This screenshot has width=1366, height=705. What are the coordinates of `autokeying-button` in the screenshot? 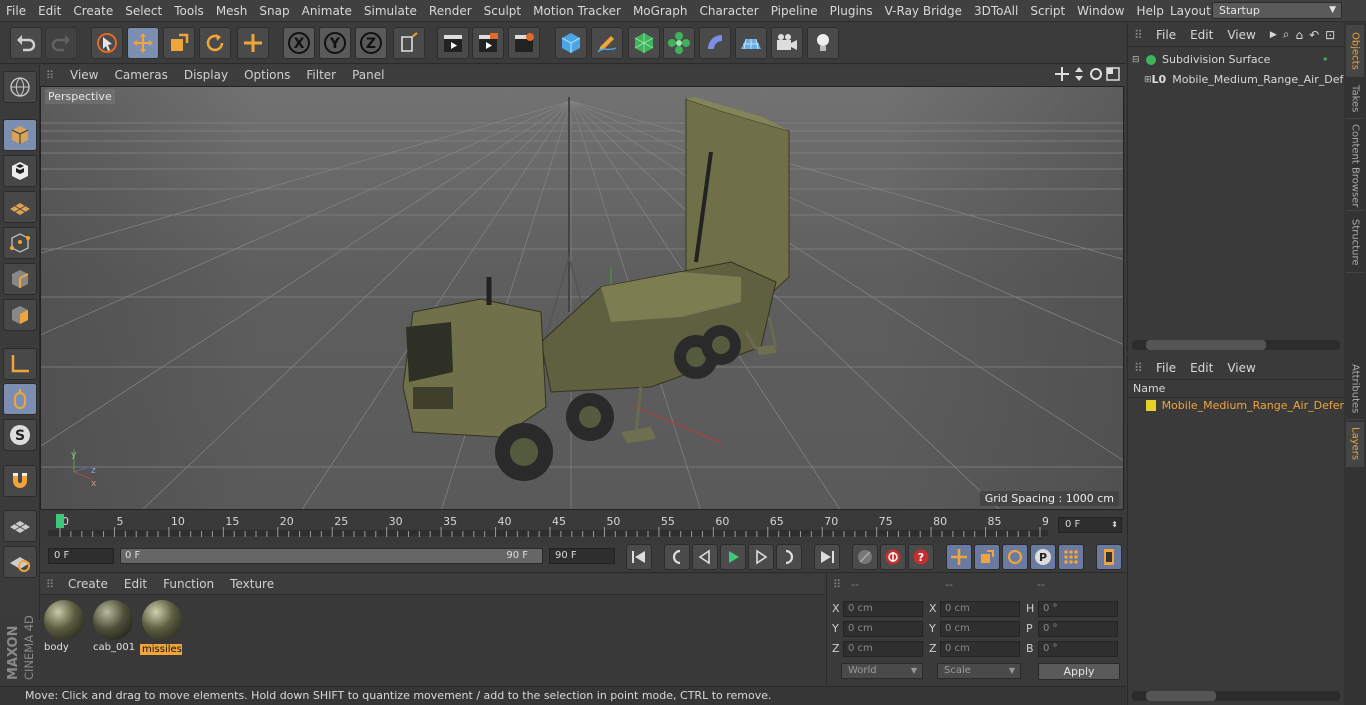 It's located at (893, 557).